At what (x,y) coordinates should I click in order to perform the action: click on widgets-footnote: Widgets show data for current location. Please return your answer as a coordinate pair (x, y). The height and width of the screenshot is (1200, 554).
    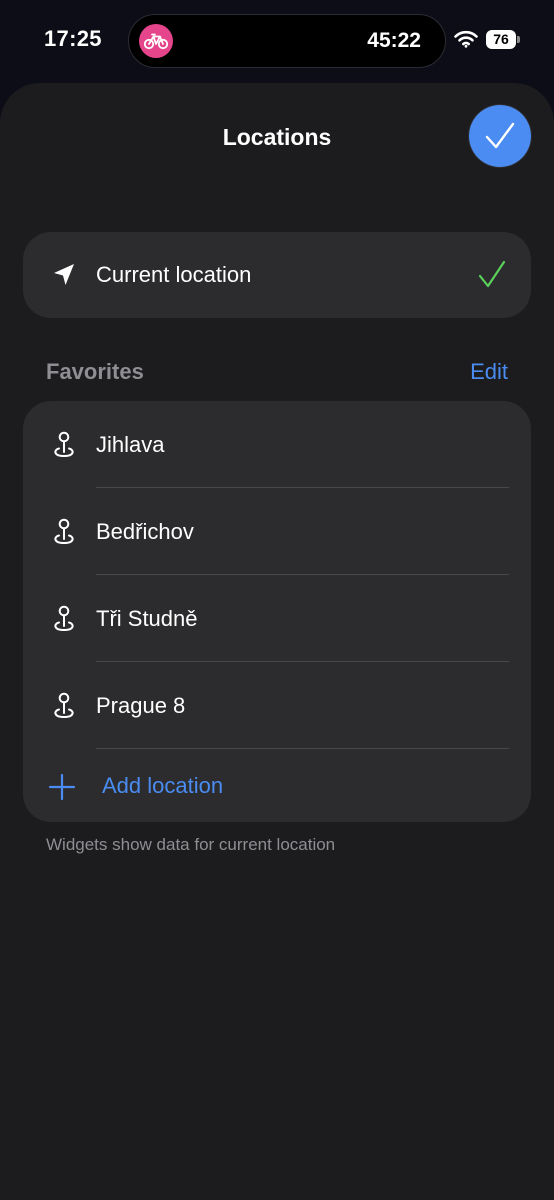
    Looking at the image, I should click on (191, 844).